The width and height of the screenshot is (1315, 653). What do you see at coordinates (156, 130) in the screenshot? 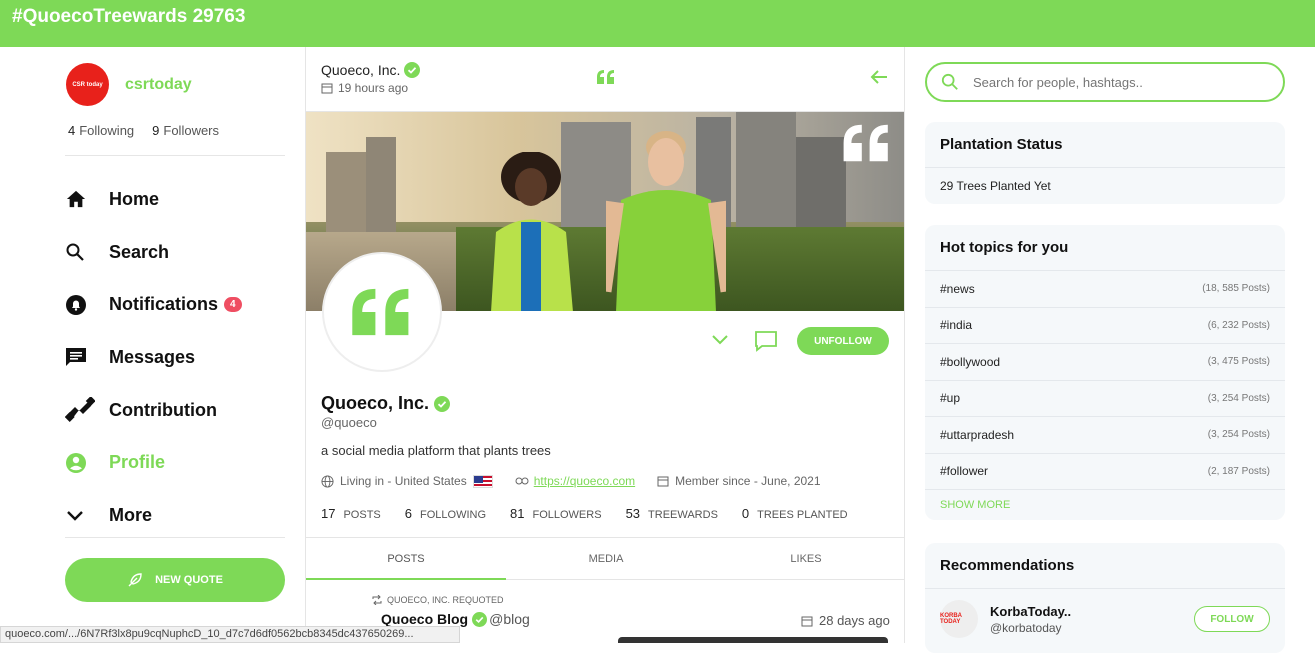
I see `followers-count: 9` at bounding box center [156, 130].